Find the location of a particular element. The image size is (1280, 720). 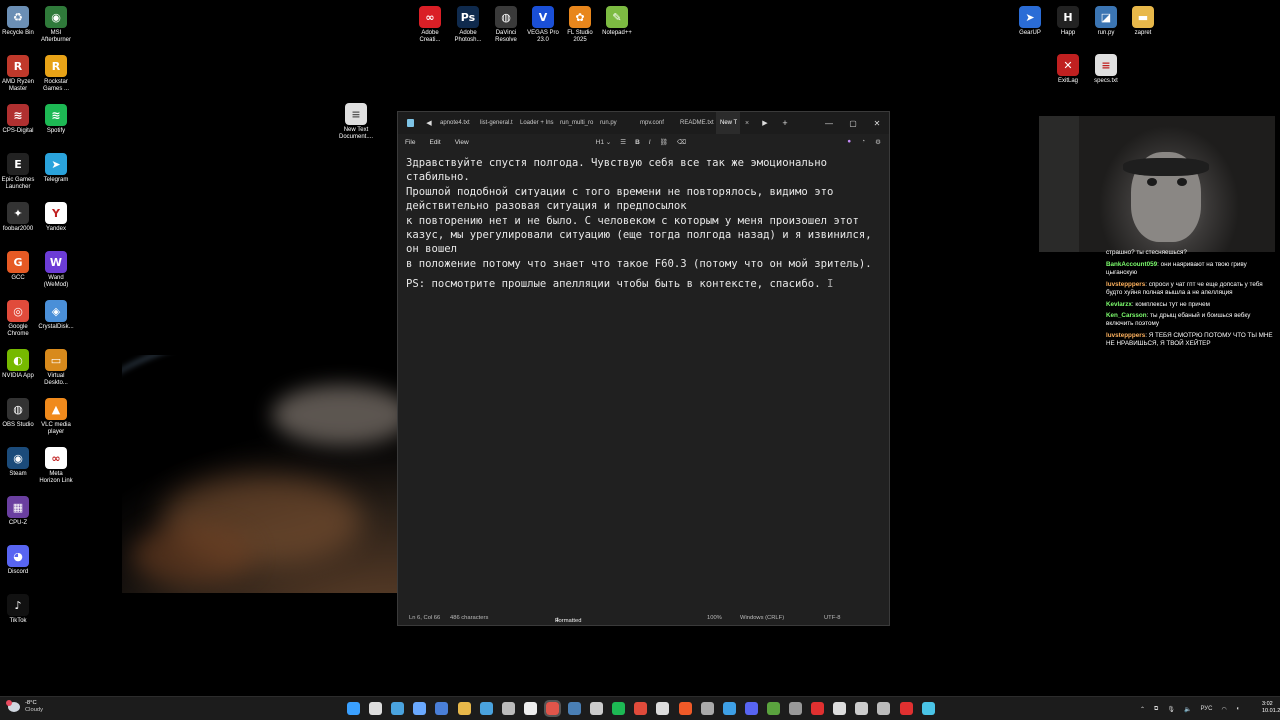

desktop-icon-discord: ◕ Discord is located at coordinates (20, 560).